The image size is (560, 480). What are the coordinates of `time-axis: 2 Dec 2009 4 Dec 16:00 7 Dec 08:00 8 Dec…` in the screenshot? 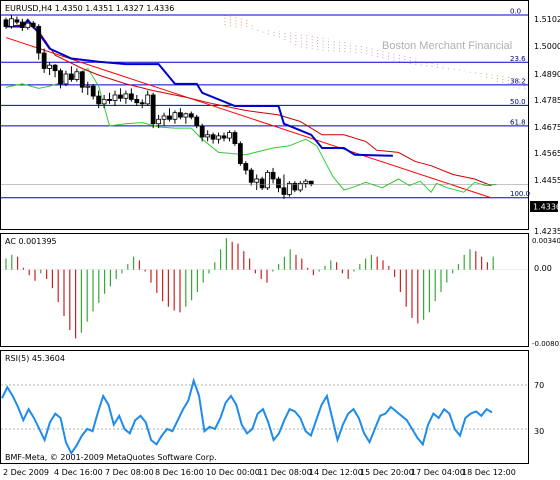 It's located at (259, 472).